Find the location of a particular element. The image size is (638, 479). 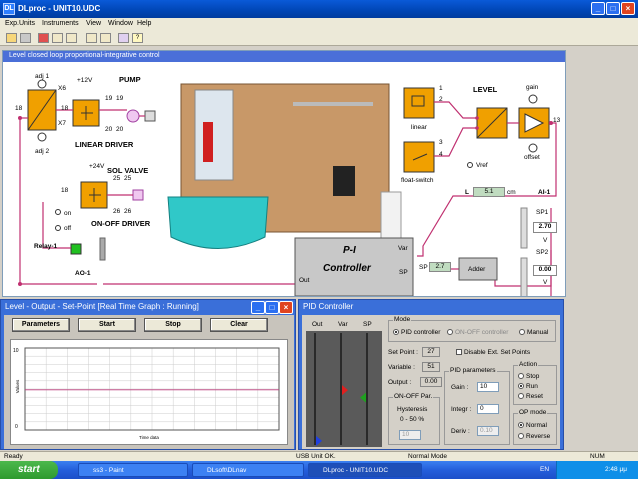

action-reset-radio: Reset is located at coordinates (530, 396).